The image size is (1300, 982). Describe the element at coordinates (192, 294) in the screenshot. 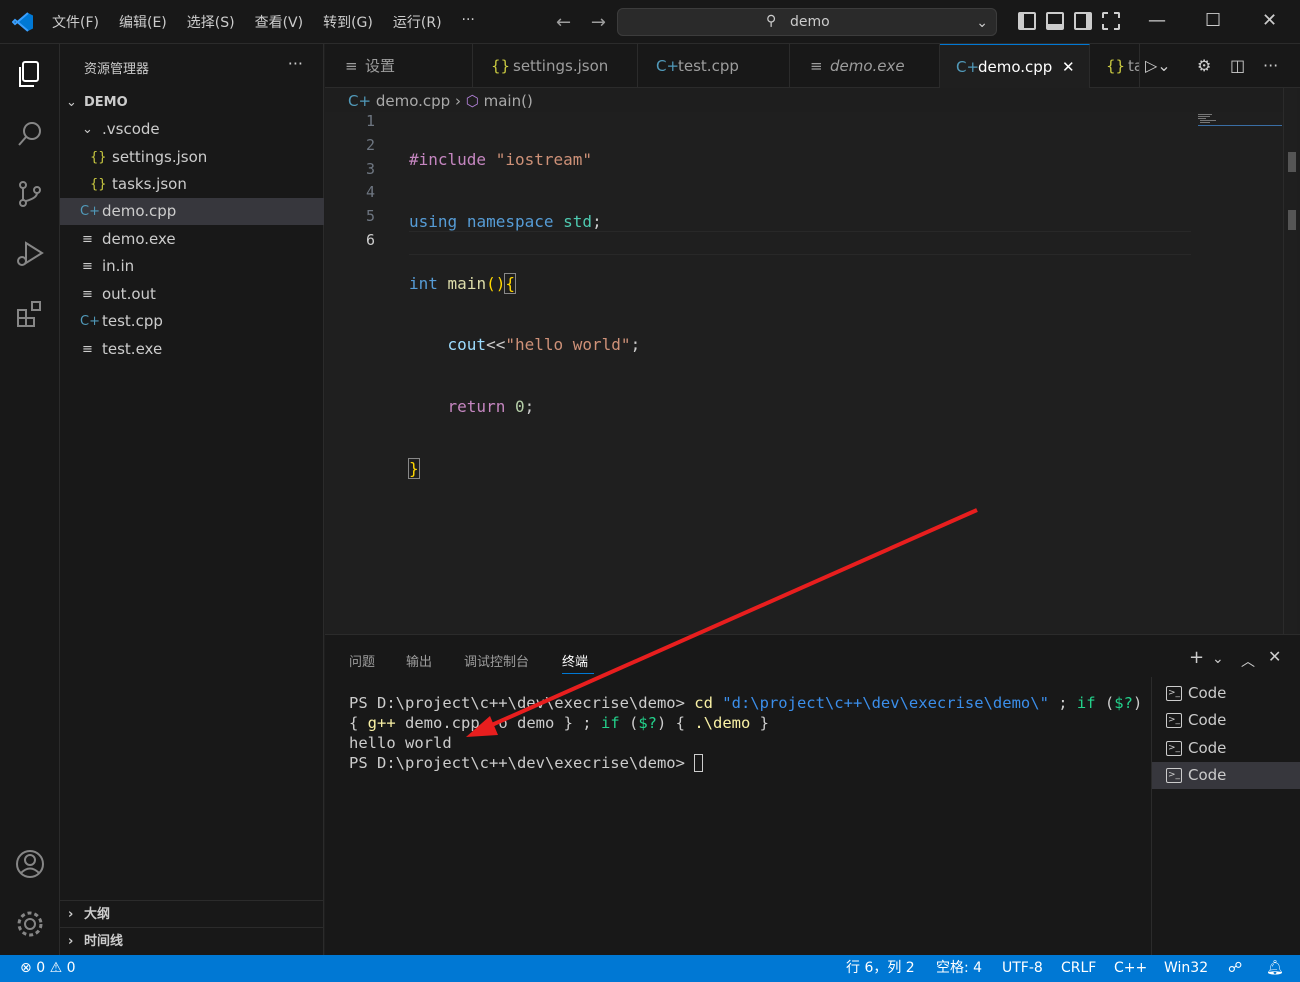

I see `tree-item-out: ≡ out.out` at that location.